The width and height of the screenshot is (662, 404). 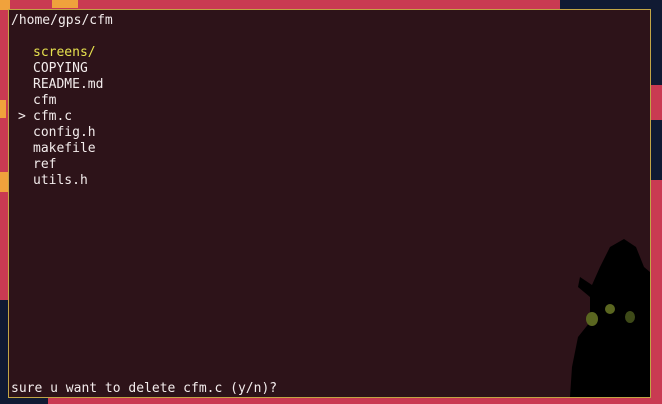 I want to click on file-entry: makefile, so click(x=56, y=149).